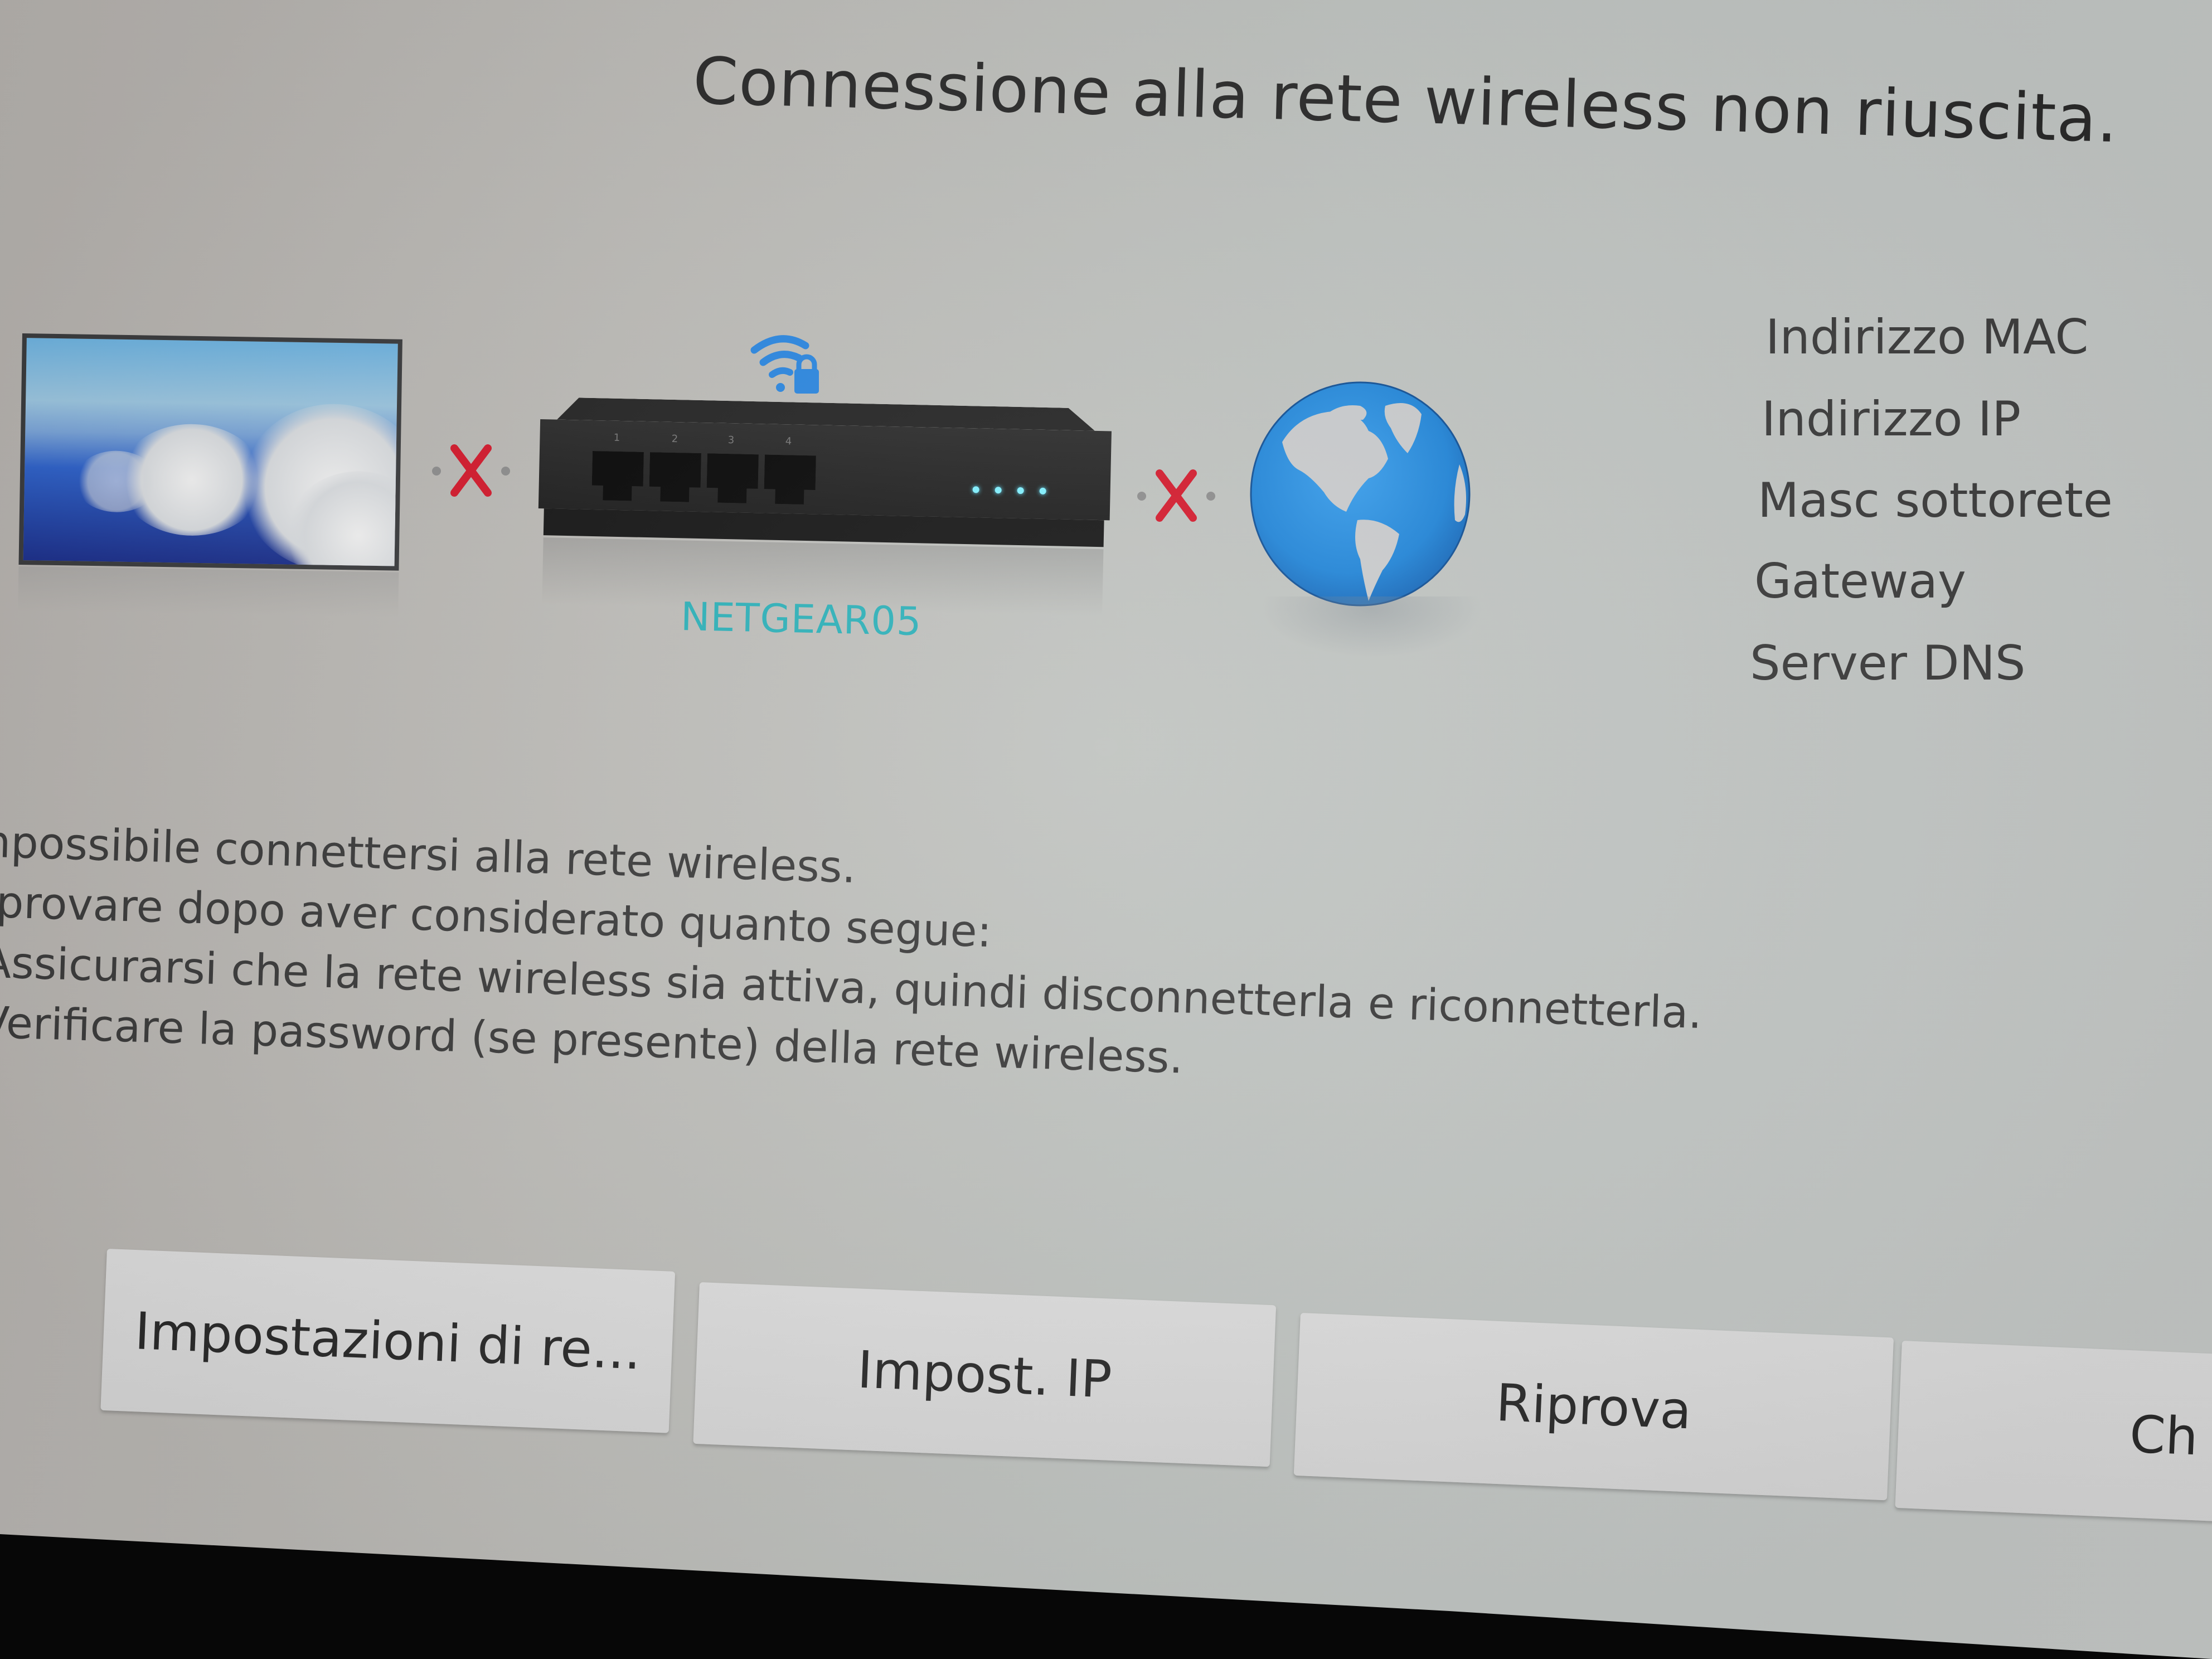 The width and height of the screenshot is (2212, 1659). What do you see at coordinates (784, 365) in the screenshot?
I see `wifi-lock-icon` at bounding box center [784, 365].